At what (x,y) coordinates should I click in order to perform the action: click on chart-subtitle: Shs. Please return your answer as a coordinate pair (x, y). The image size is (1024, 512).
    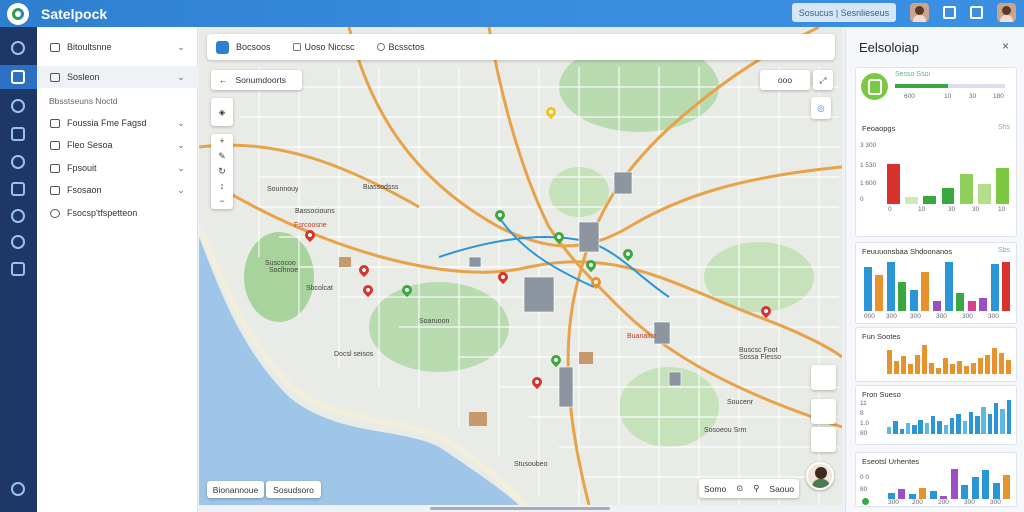
    Looking at the image, I should click on (1003, 127).